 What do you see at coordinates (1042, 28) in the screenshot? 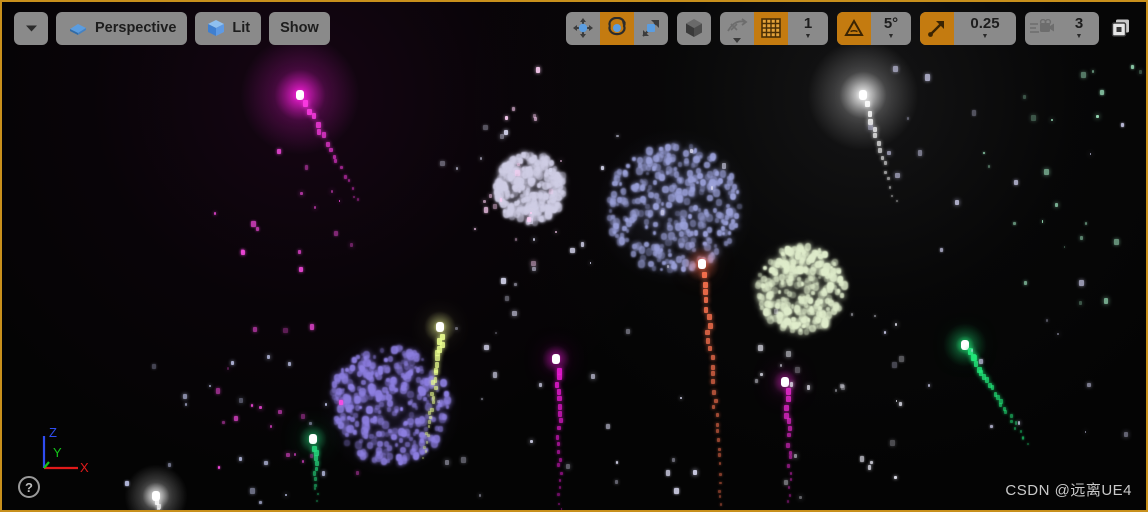
I see `camera-speed-button` at bounding box center [1042, 28].